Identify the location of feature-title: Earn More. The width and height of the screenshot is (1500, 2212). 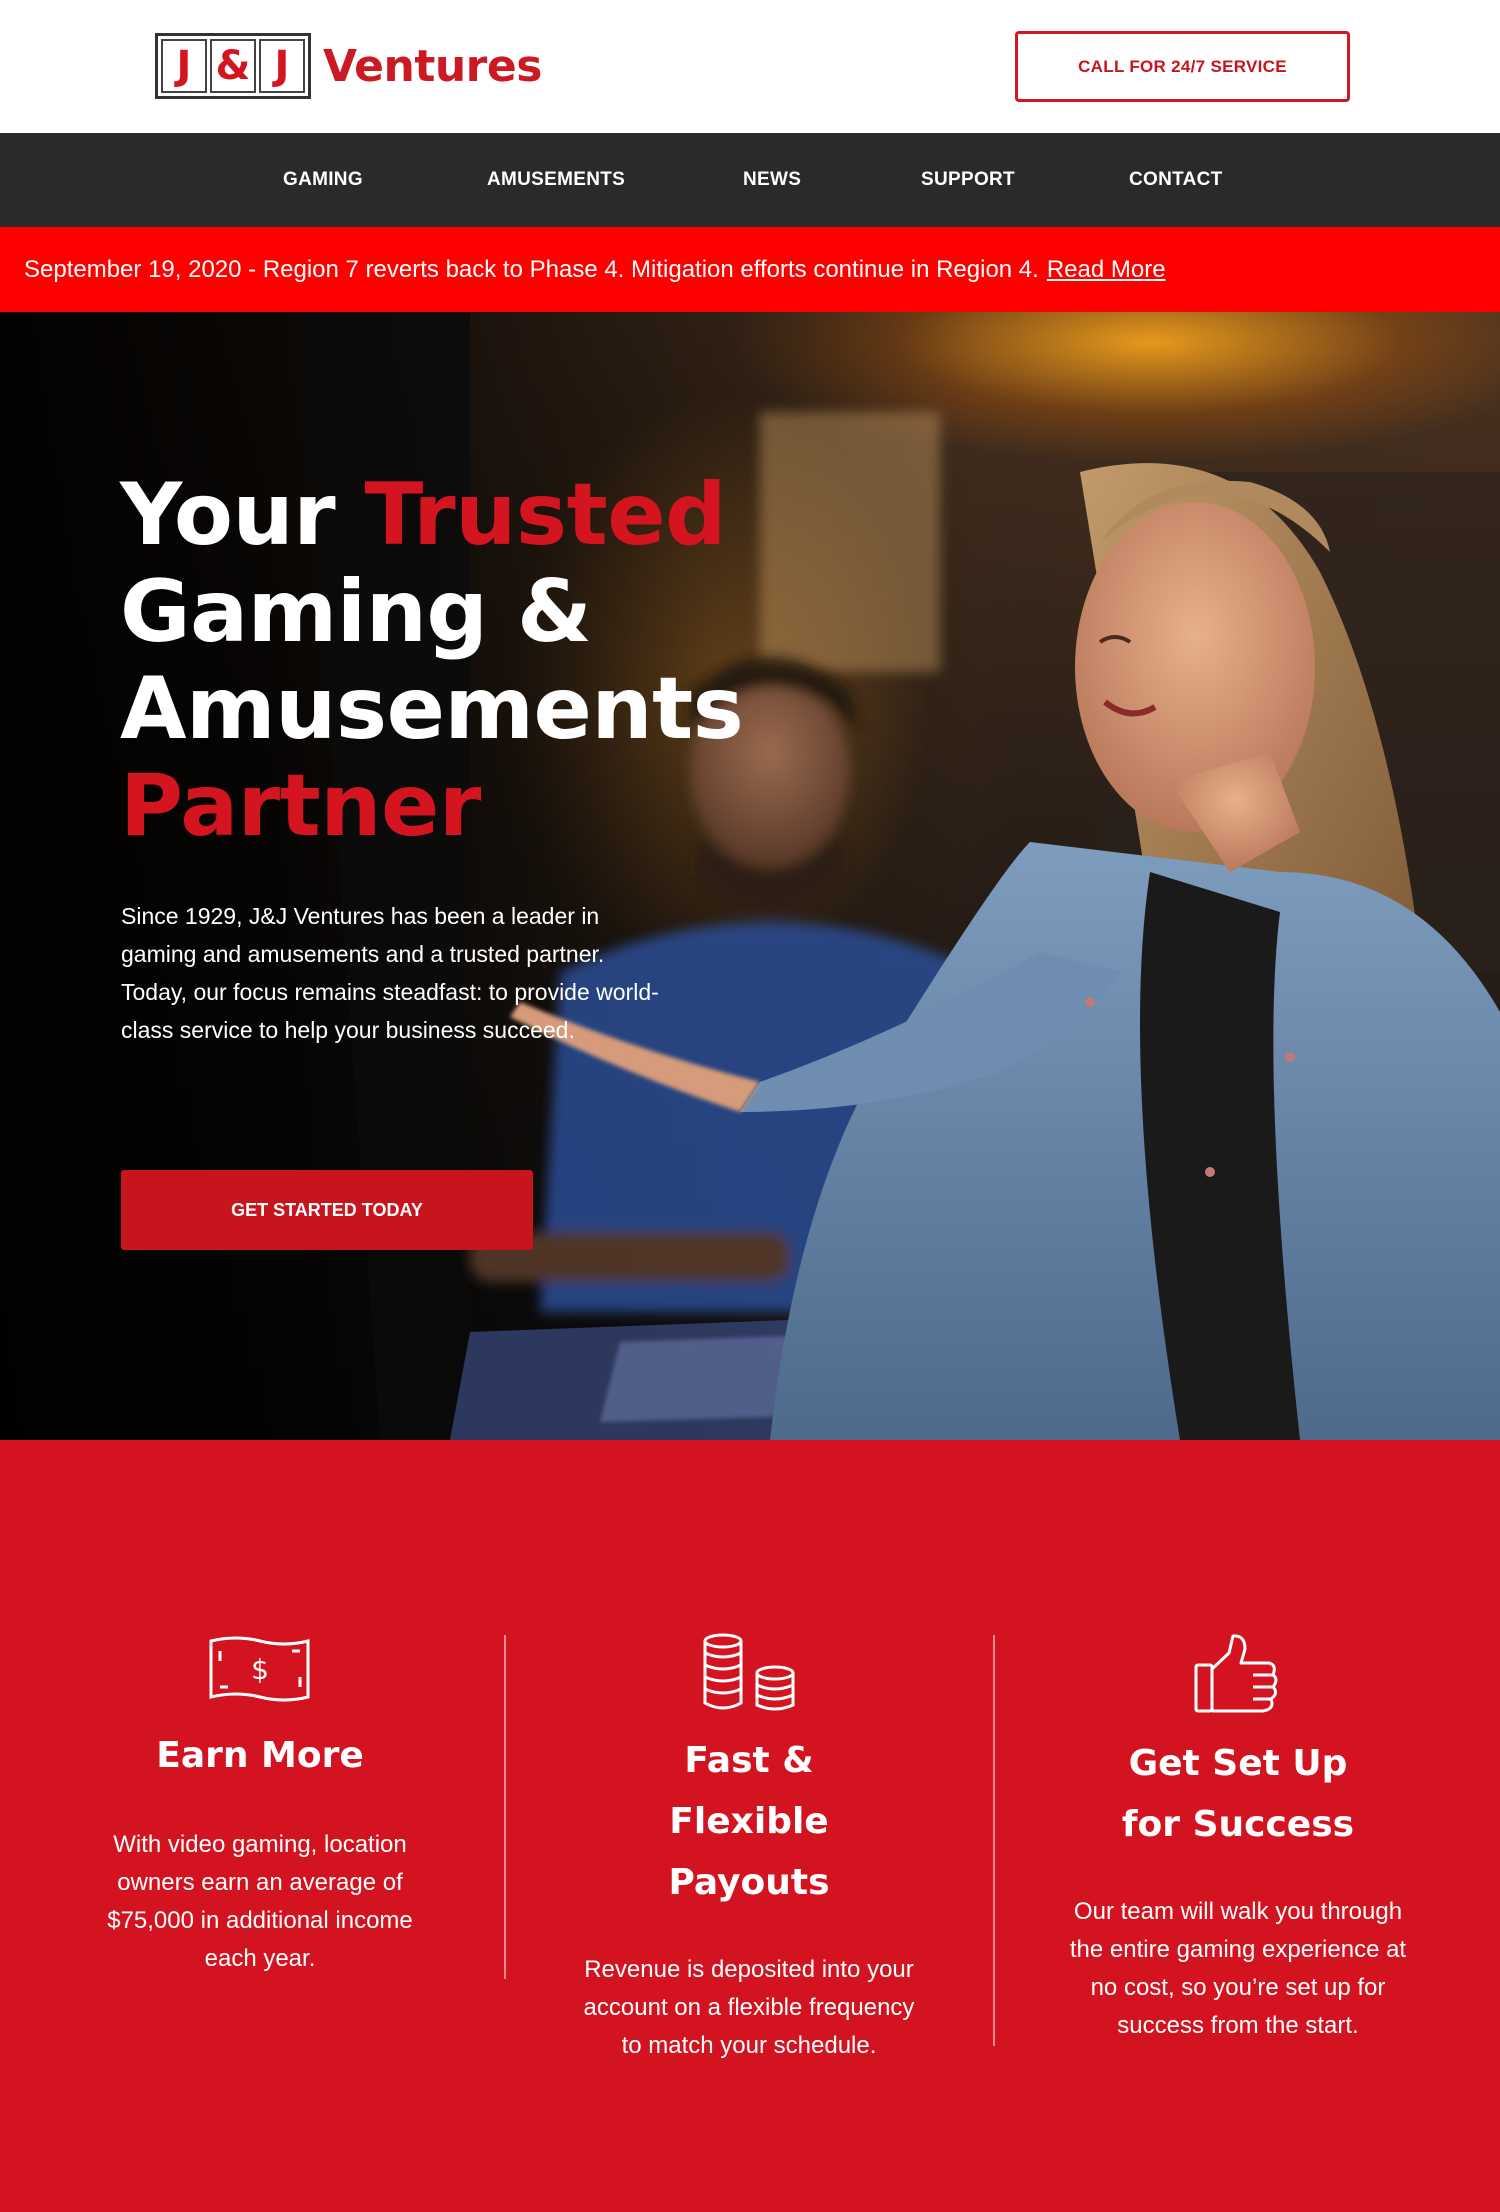
(260, 1755).